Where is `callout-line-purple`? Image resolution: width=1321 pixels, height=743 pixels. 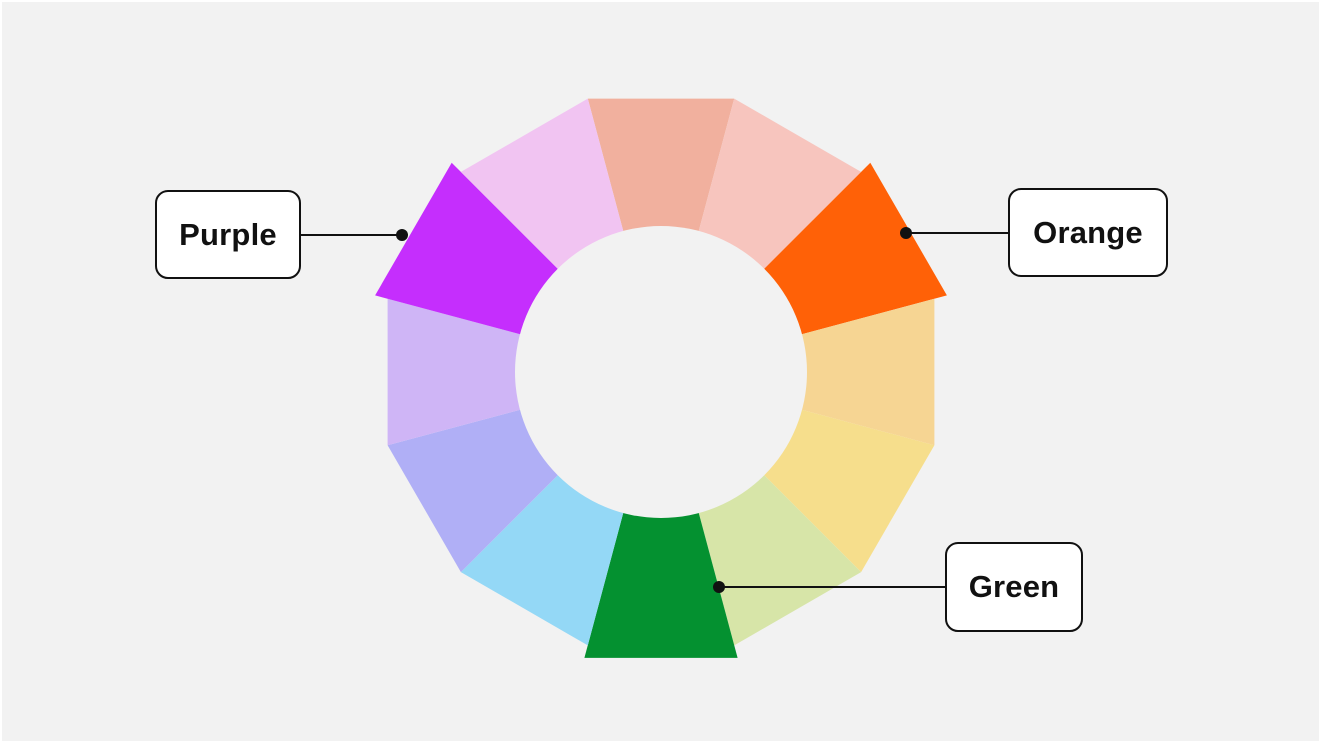 callout-line-purple is located at coordinates (354, 235).